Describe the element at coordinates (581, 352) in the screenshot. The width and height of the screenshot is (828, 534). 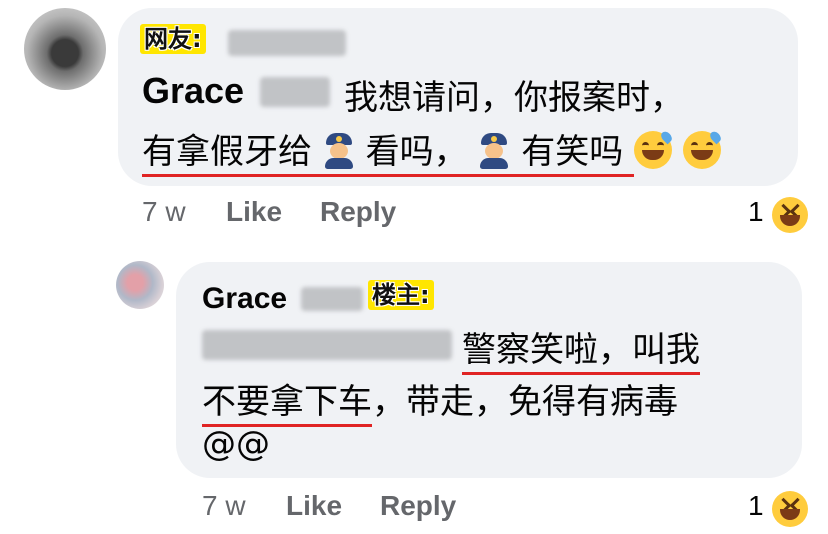
I see `reply-line-1-underlined: 警察笑啦，叫我` at that location.